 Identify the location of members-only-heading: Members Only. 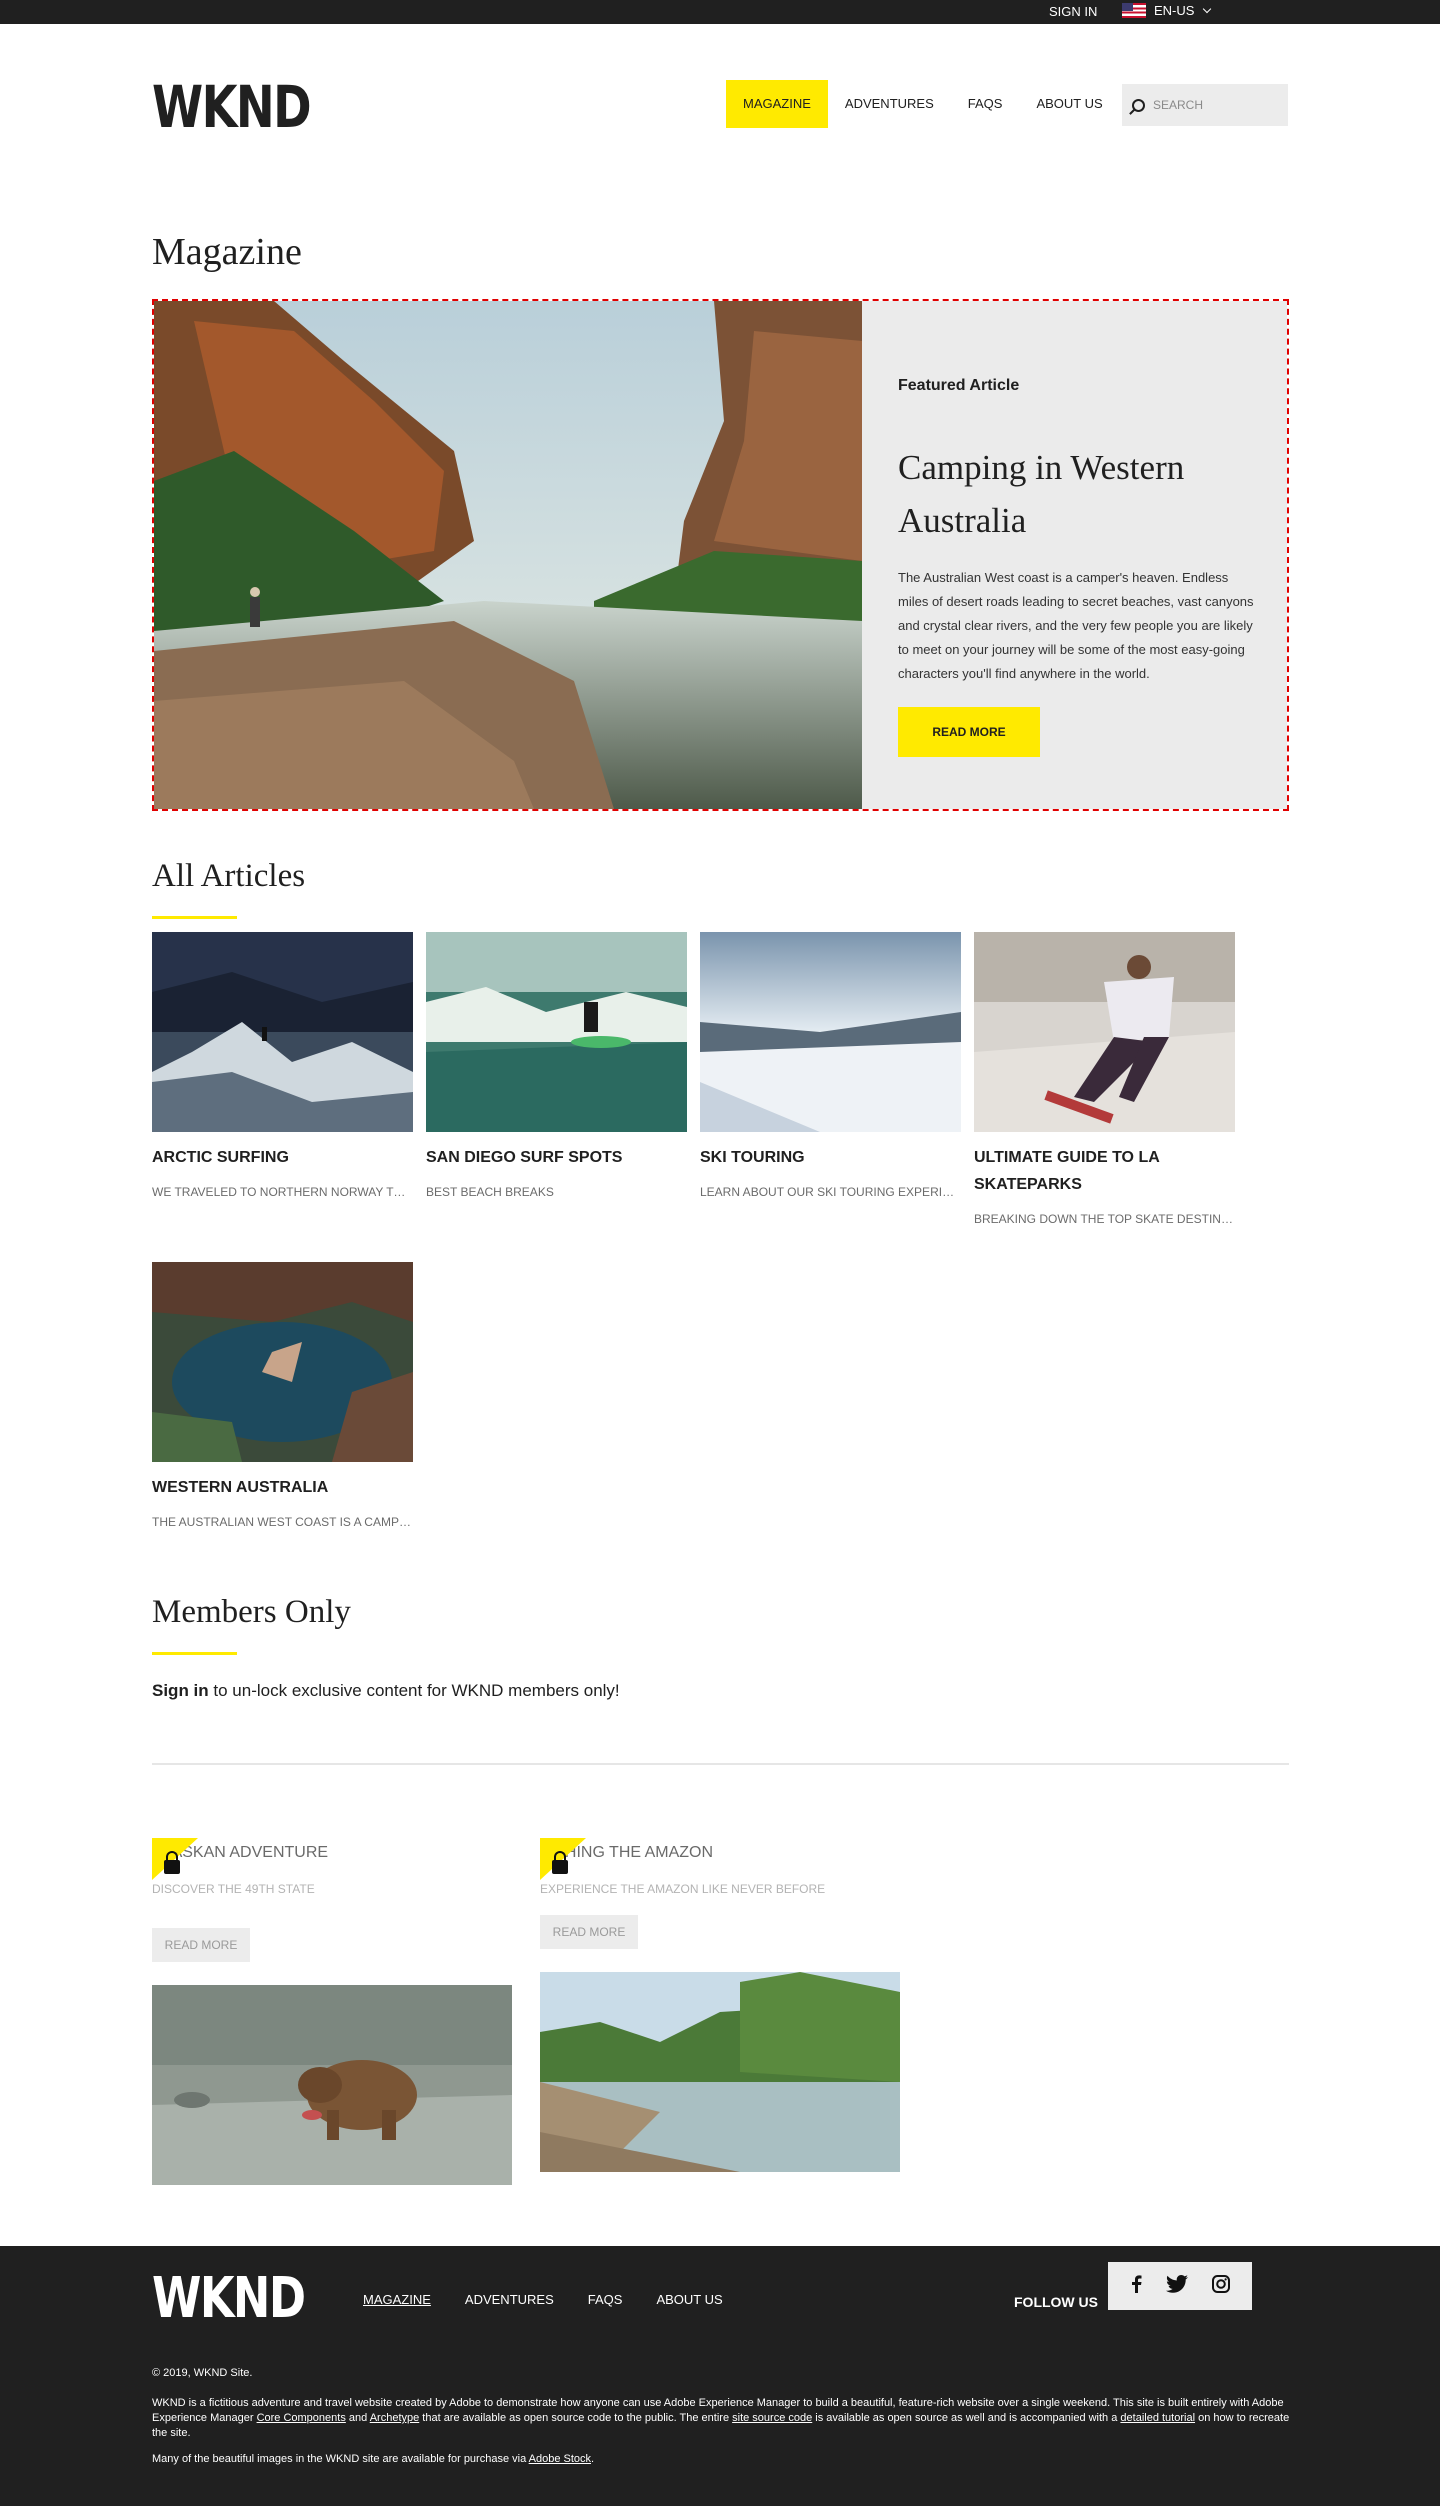
(251, 1612).